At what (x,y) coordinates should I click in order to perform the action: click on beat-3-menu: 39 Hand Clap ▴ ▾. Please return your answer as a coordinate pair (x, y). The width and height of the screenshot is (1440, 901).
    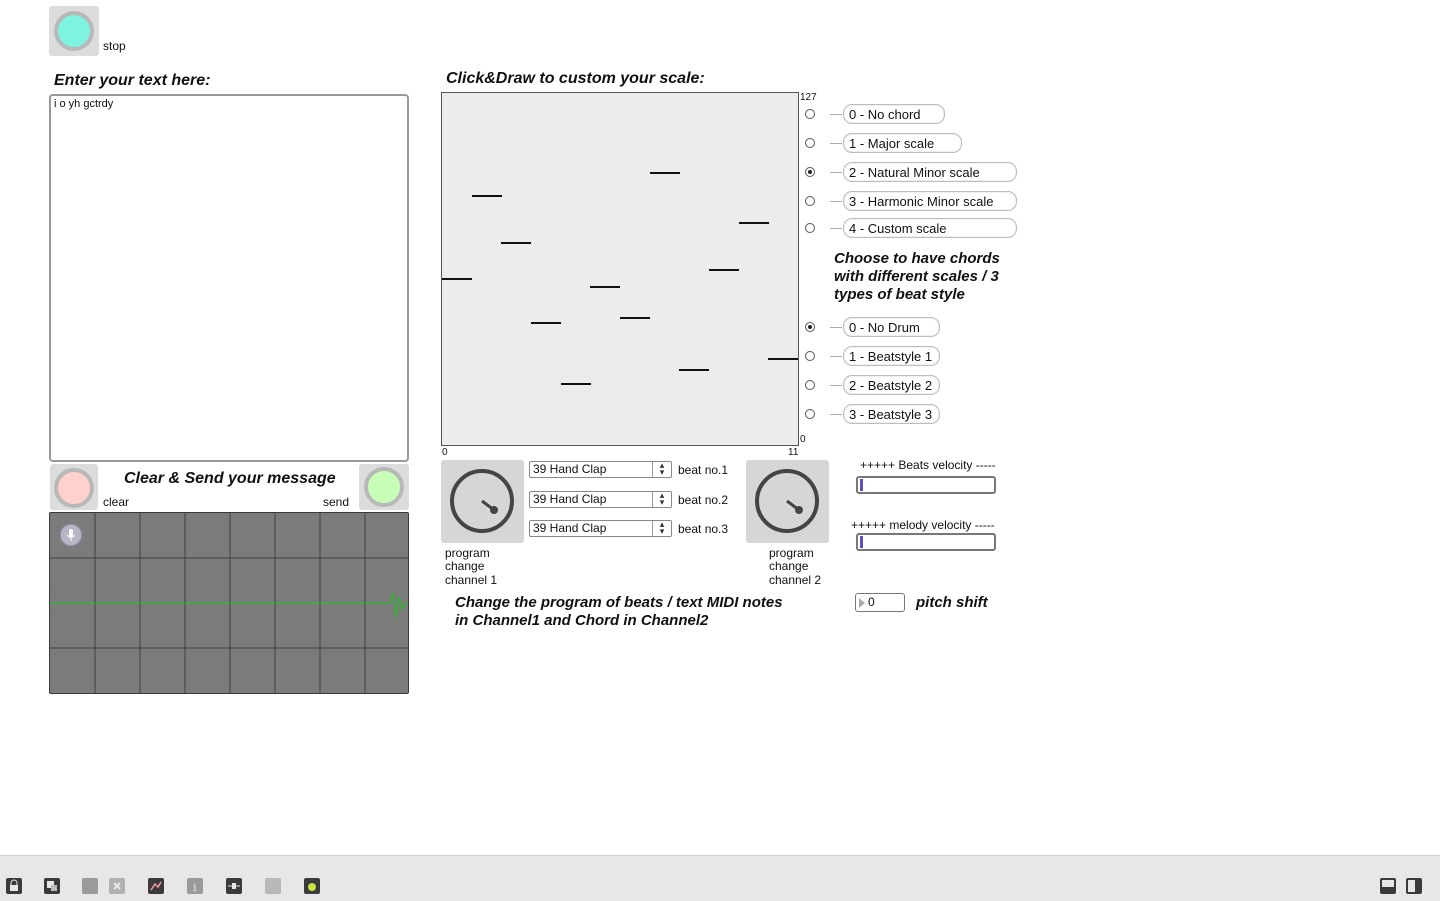
    Looking at the image, I should click on (600, 528).